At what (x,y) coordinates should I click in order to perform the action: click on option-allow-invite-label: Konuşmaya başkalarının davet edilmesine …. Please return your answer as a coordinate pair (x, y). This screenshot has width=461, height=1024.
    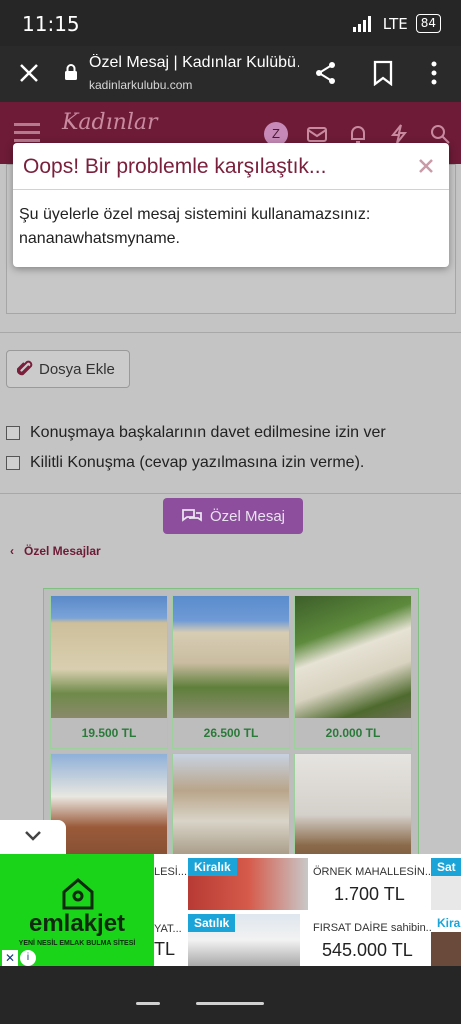
    Looking at the image, I should click on (208, 432).